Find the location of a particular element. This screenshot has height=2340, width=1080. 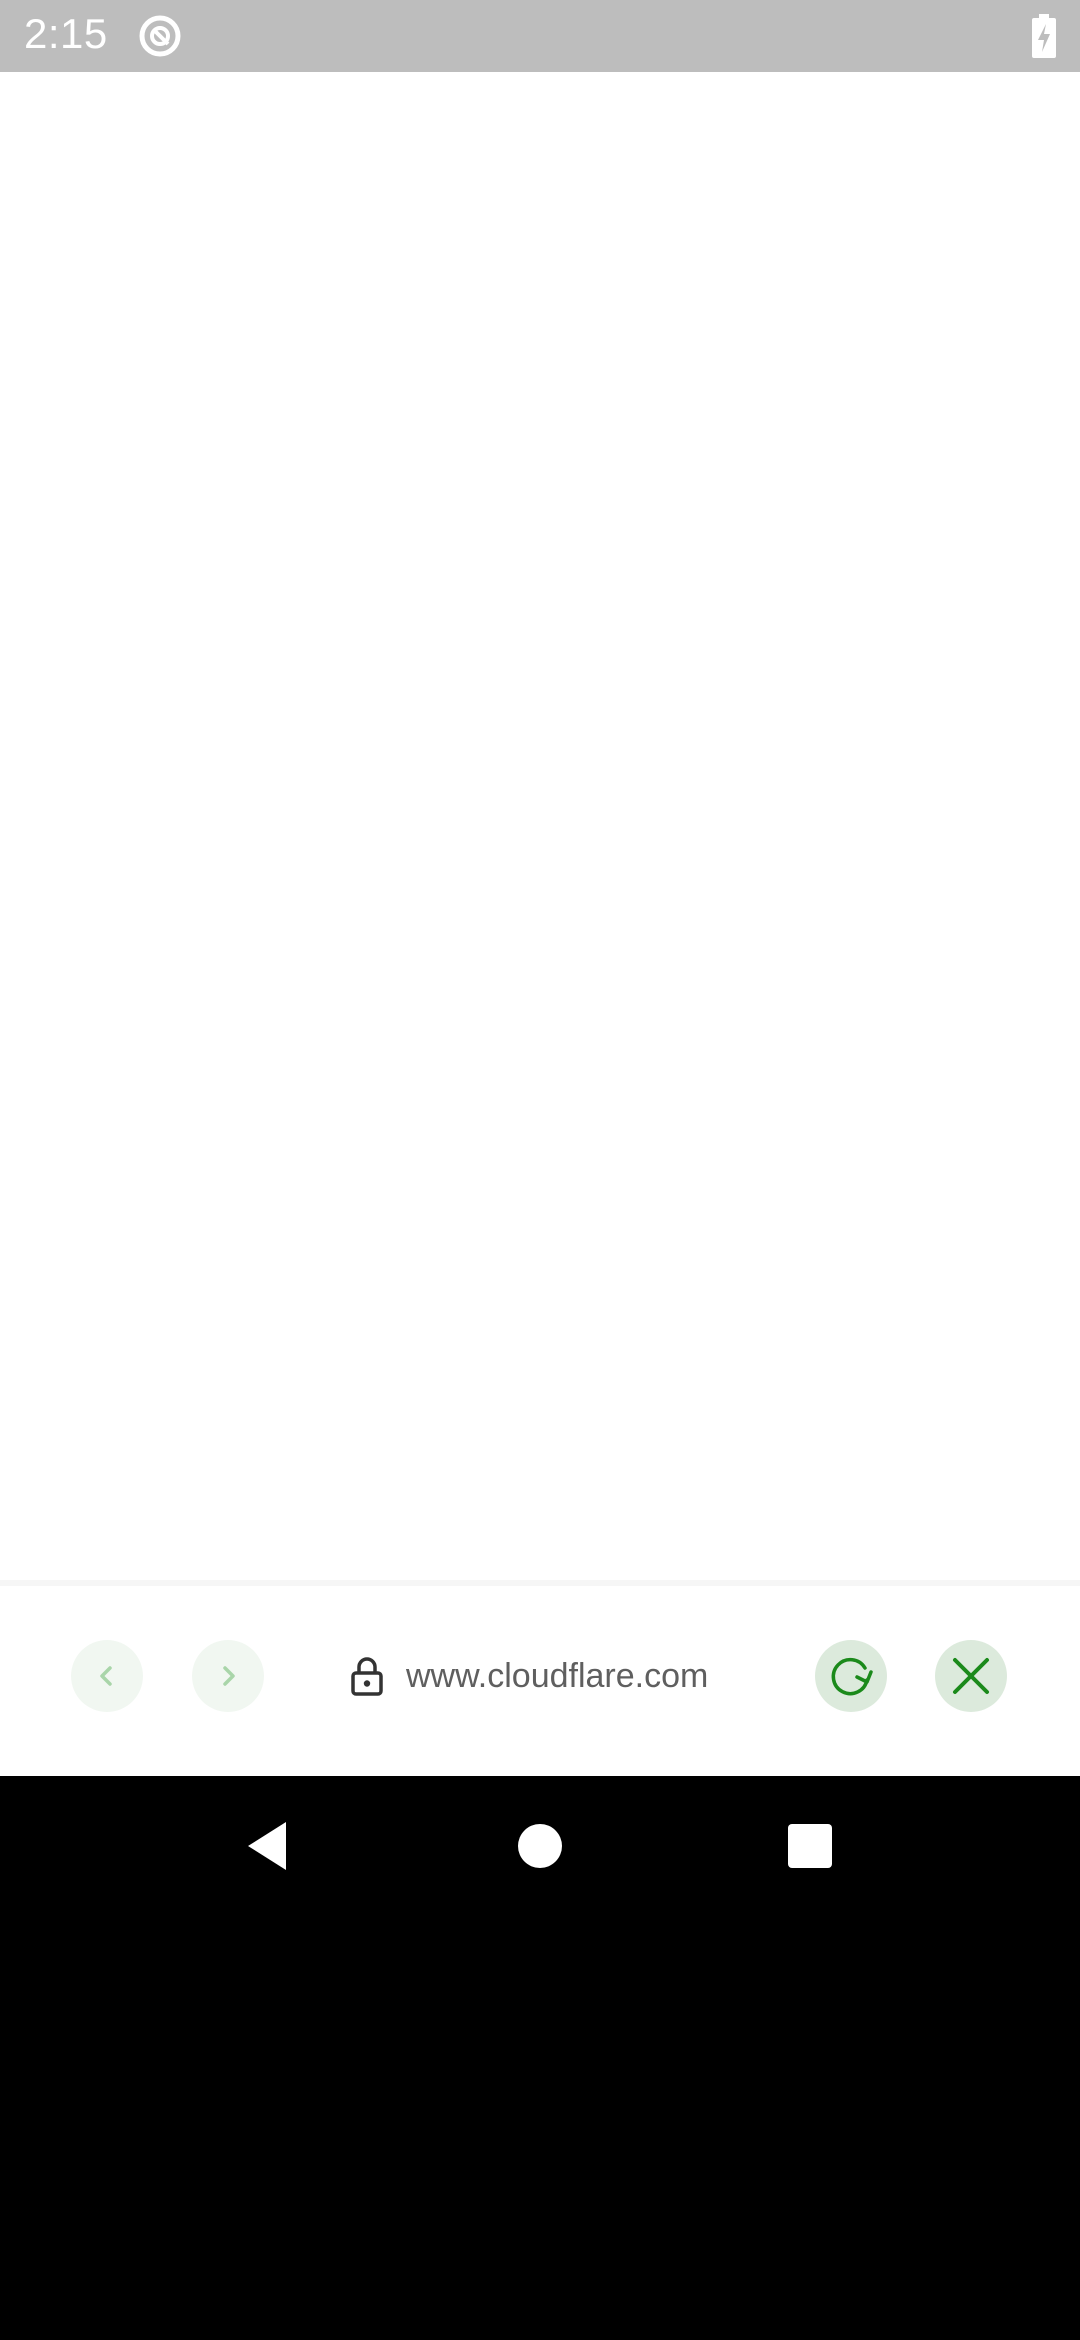

url-bar: www.cloudflare.com is located at coordinates (529, 1676).